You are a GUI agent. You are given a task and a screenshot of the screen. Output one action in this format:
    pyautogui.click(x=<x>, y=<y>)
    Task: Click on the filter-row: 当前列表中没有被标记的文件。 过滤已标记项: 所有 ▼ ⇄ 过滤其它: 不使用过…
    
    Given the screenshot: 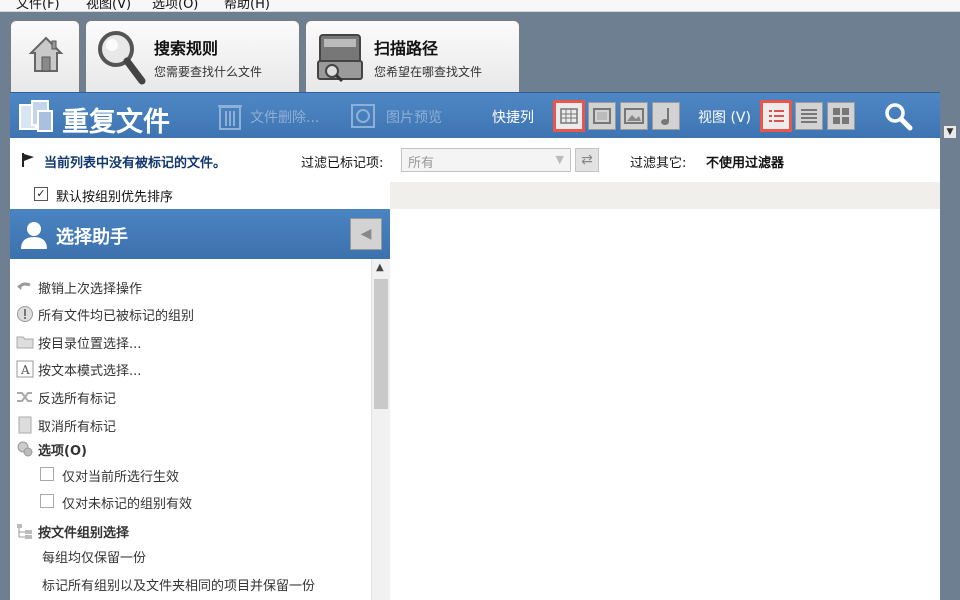 What is the action you would take?
    pyautogui.click(x=475, y=160)
    